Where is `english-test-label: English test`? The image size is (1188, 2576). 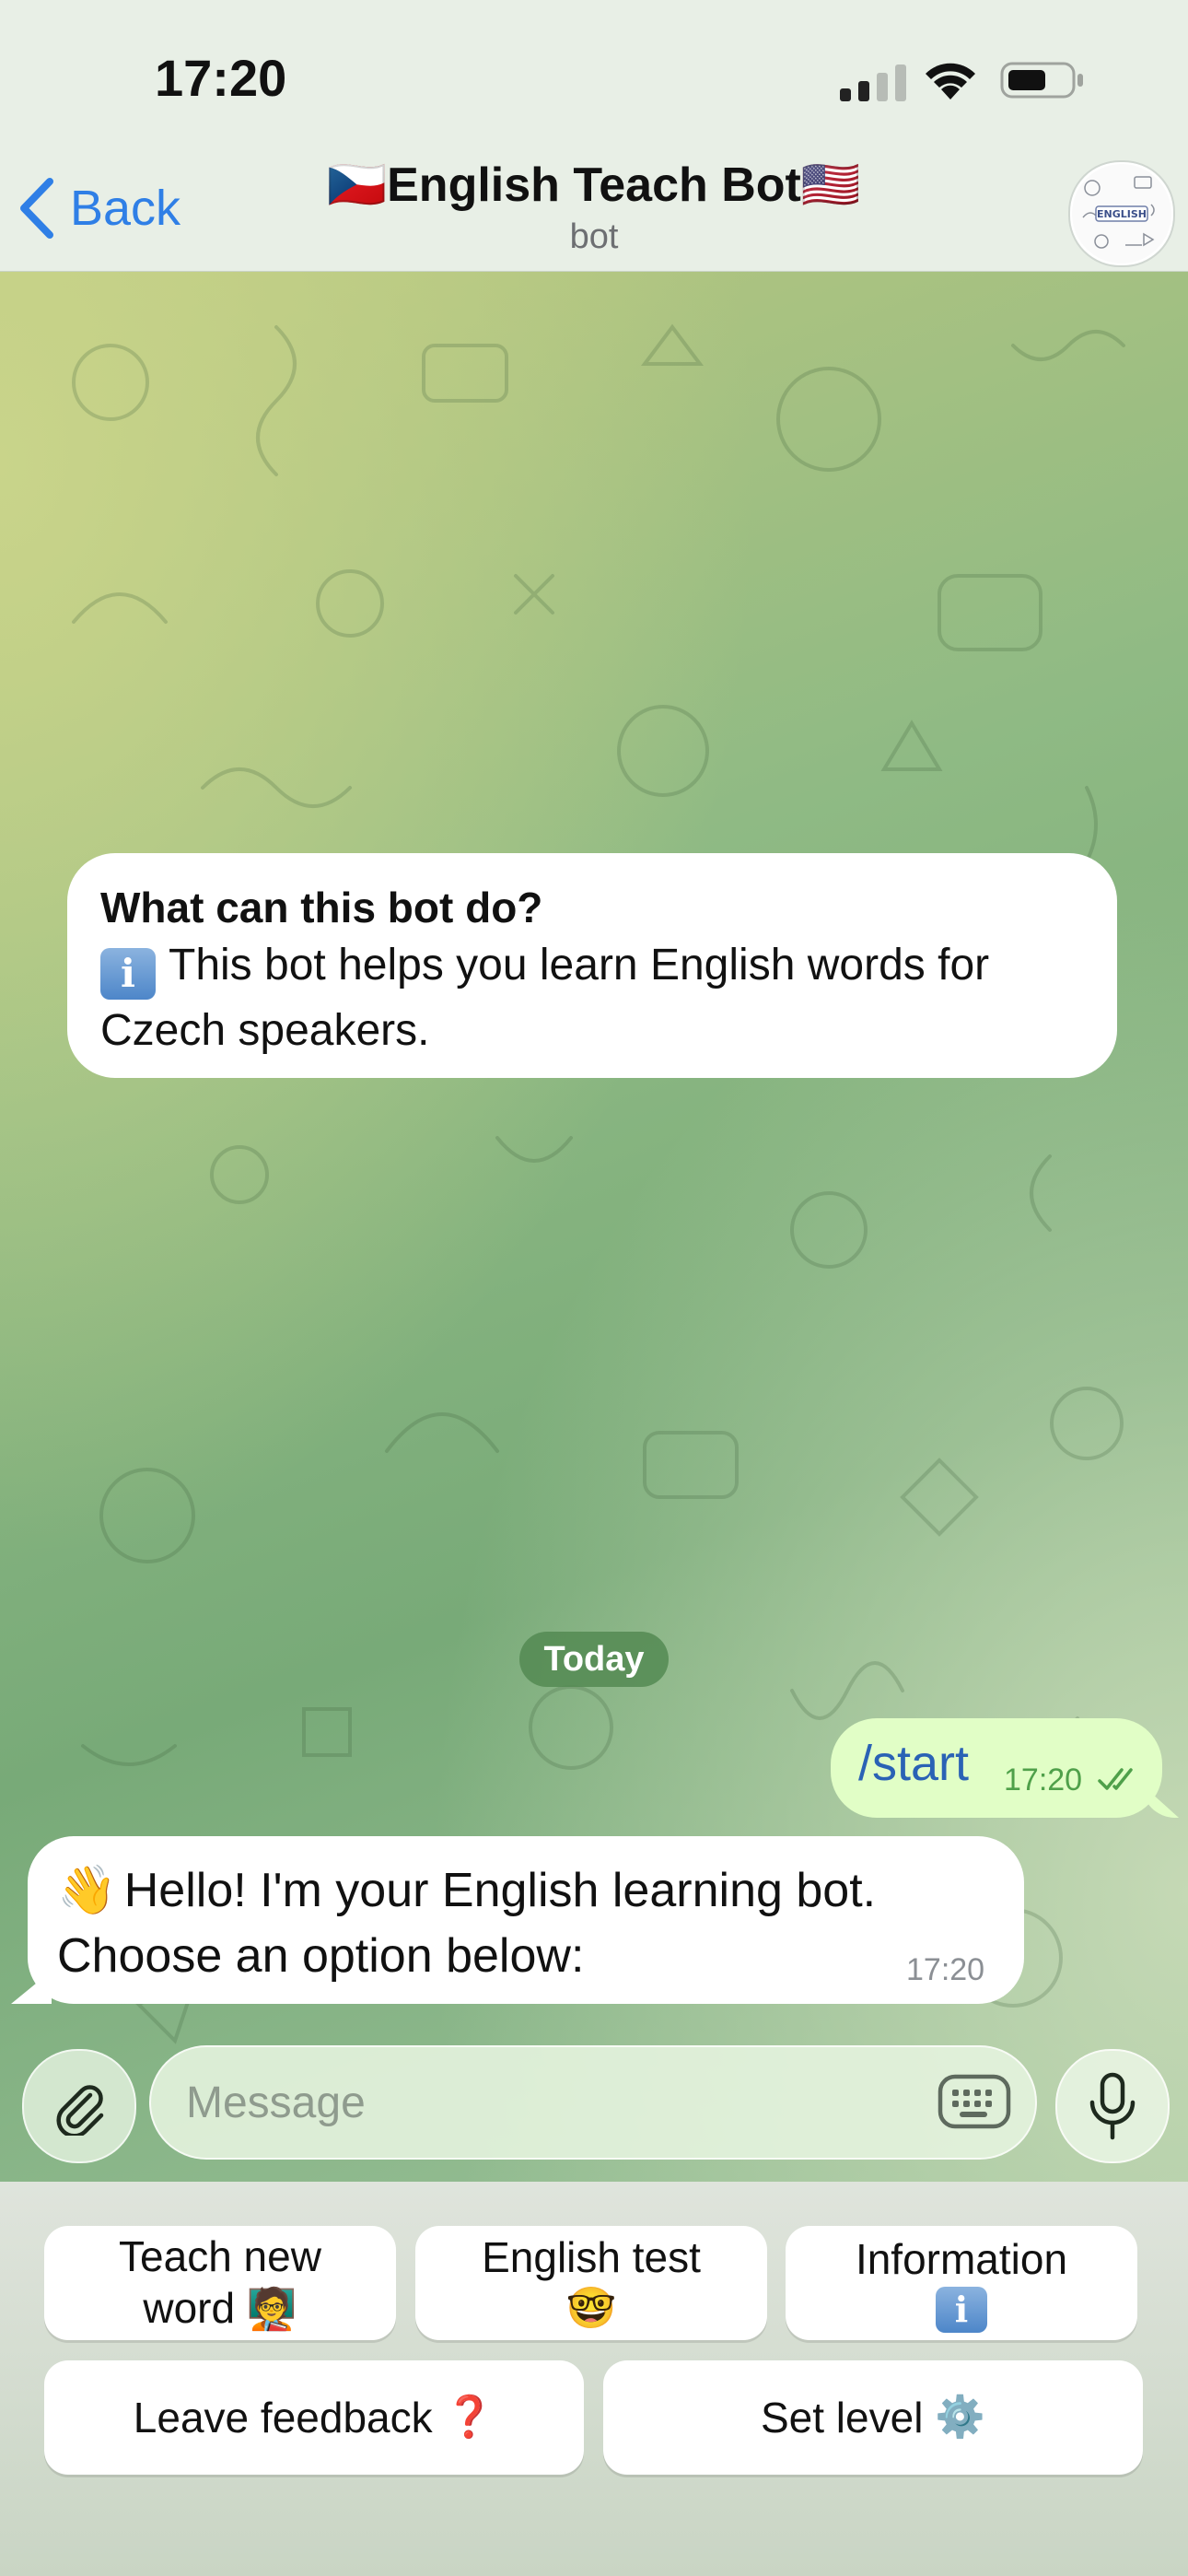 english-test-label: English test is located at coordinates (591, 2257).